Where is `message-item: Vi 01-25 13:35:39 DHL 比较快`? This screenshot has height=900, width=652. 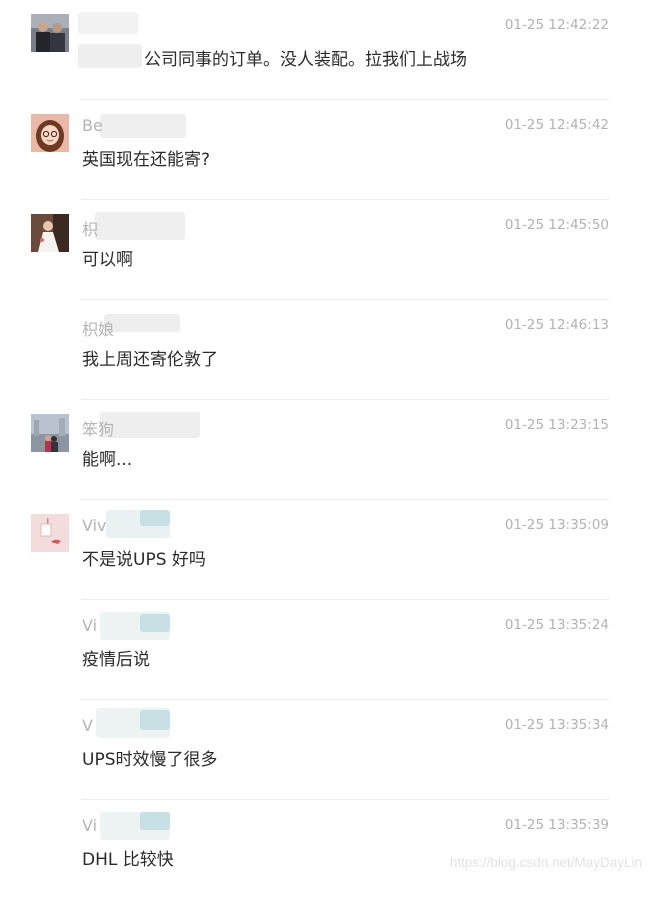 message-item: Vi 01-25 13:35:39 DHL 比较快 is located at coordinates (326, 850).